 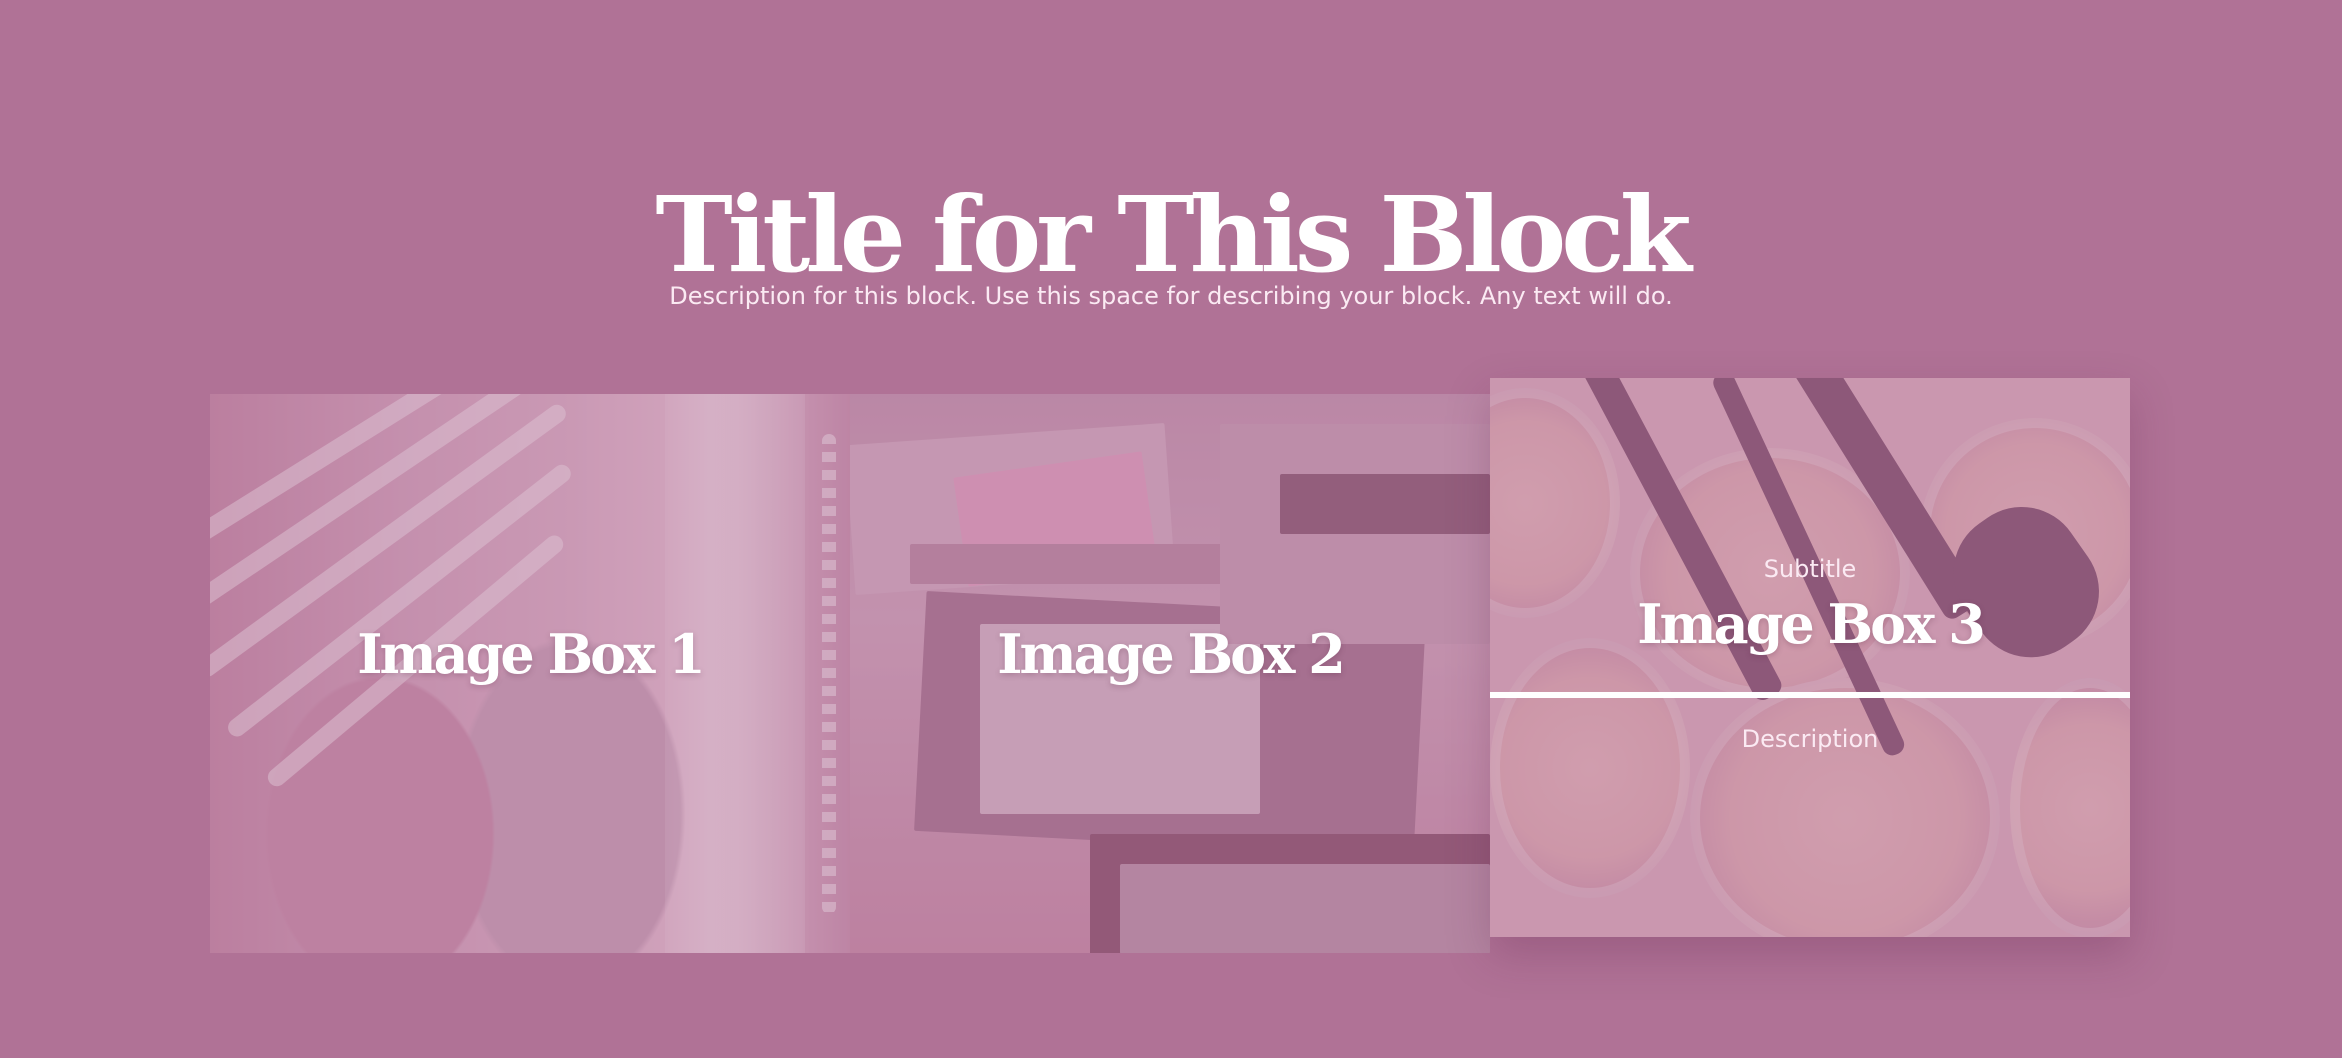 What do you see at coordinates (531, 654) in the screenshot?
I see `image-box-title: Image Box 1` at bounding box center [531, 654].